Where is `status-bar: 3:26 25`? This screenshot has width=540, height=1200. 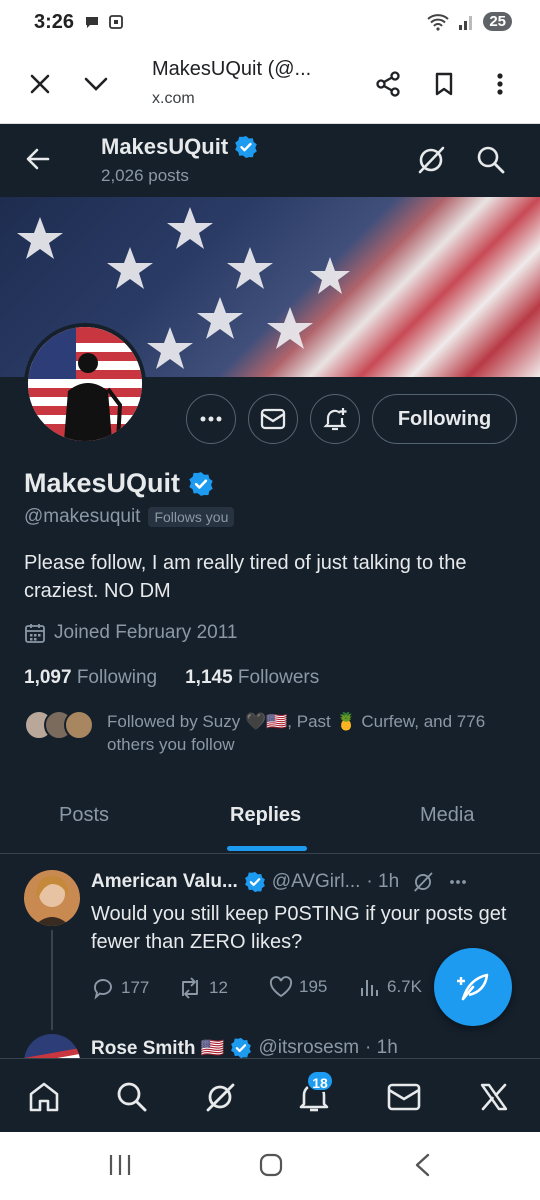 status-bar: 3:26 25 is located at coordinates (270, 23).